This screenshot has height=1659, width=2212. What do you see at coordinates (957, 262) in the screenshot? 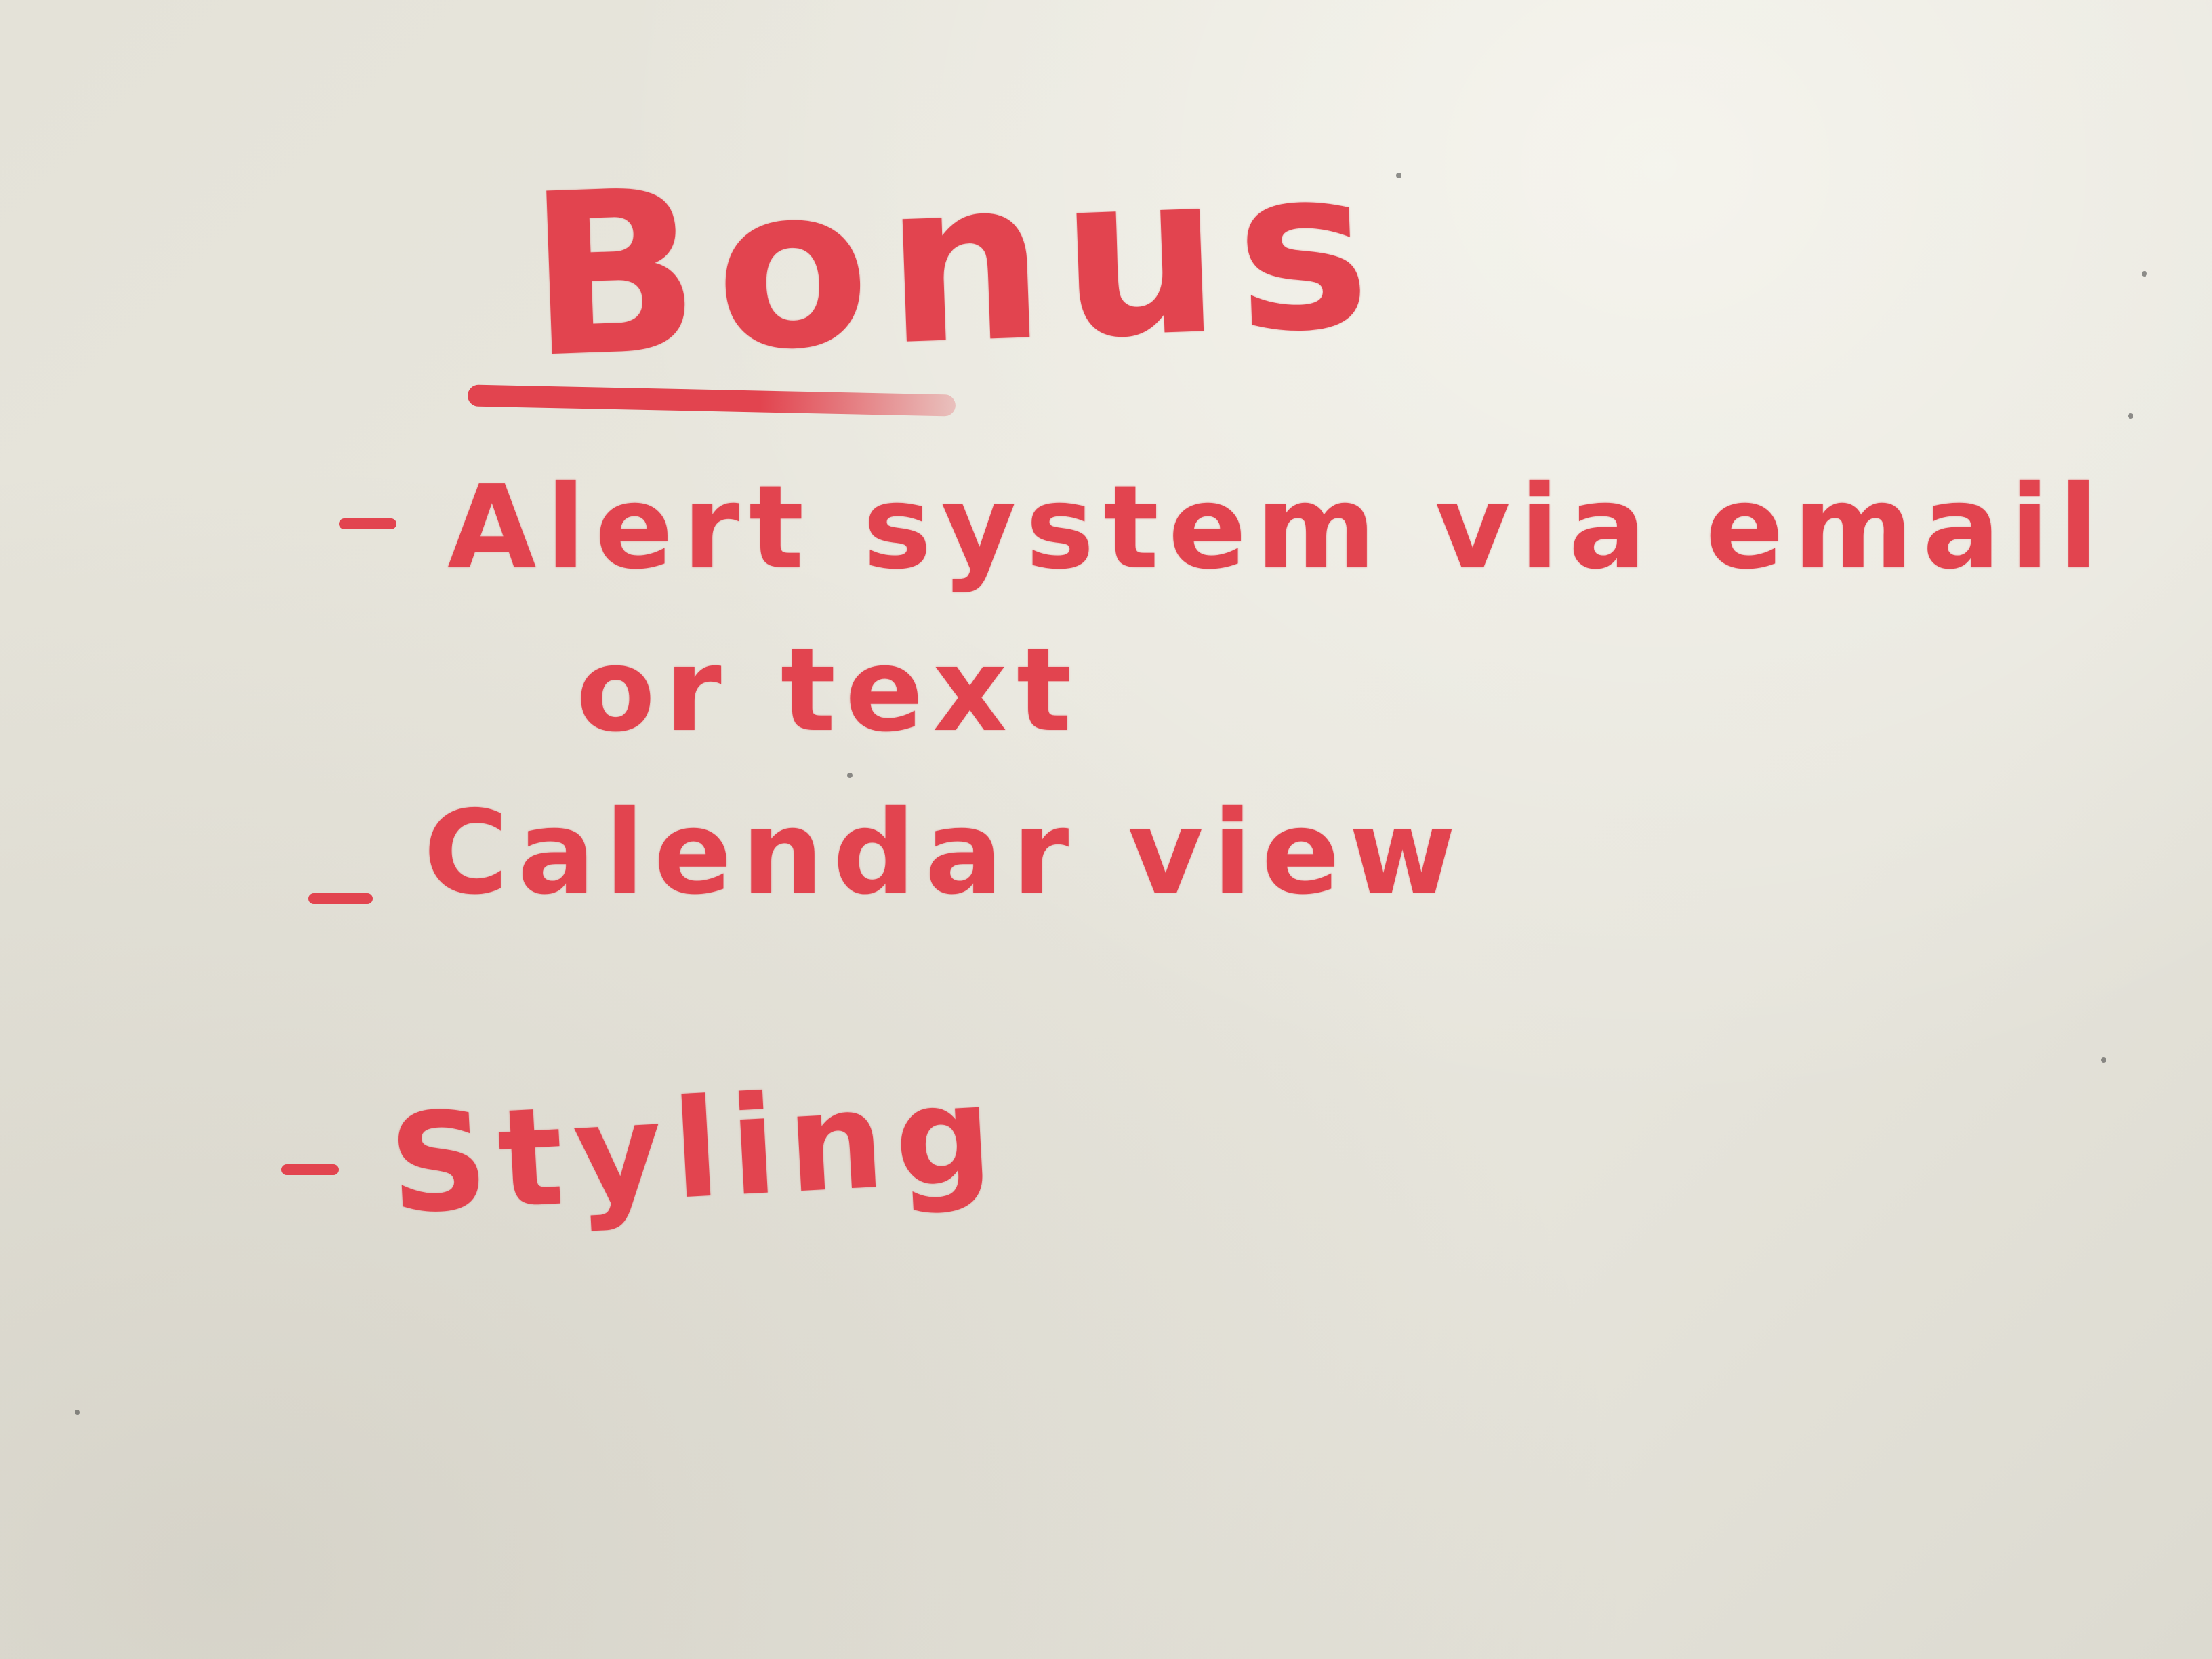
I see `board-title: Bonus` at bounding box center [957, 262].